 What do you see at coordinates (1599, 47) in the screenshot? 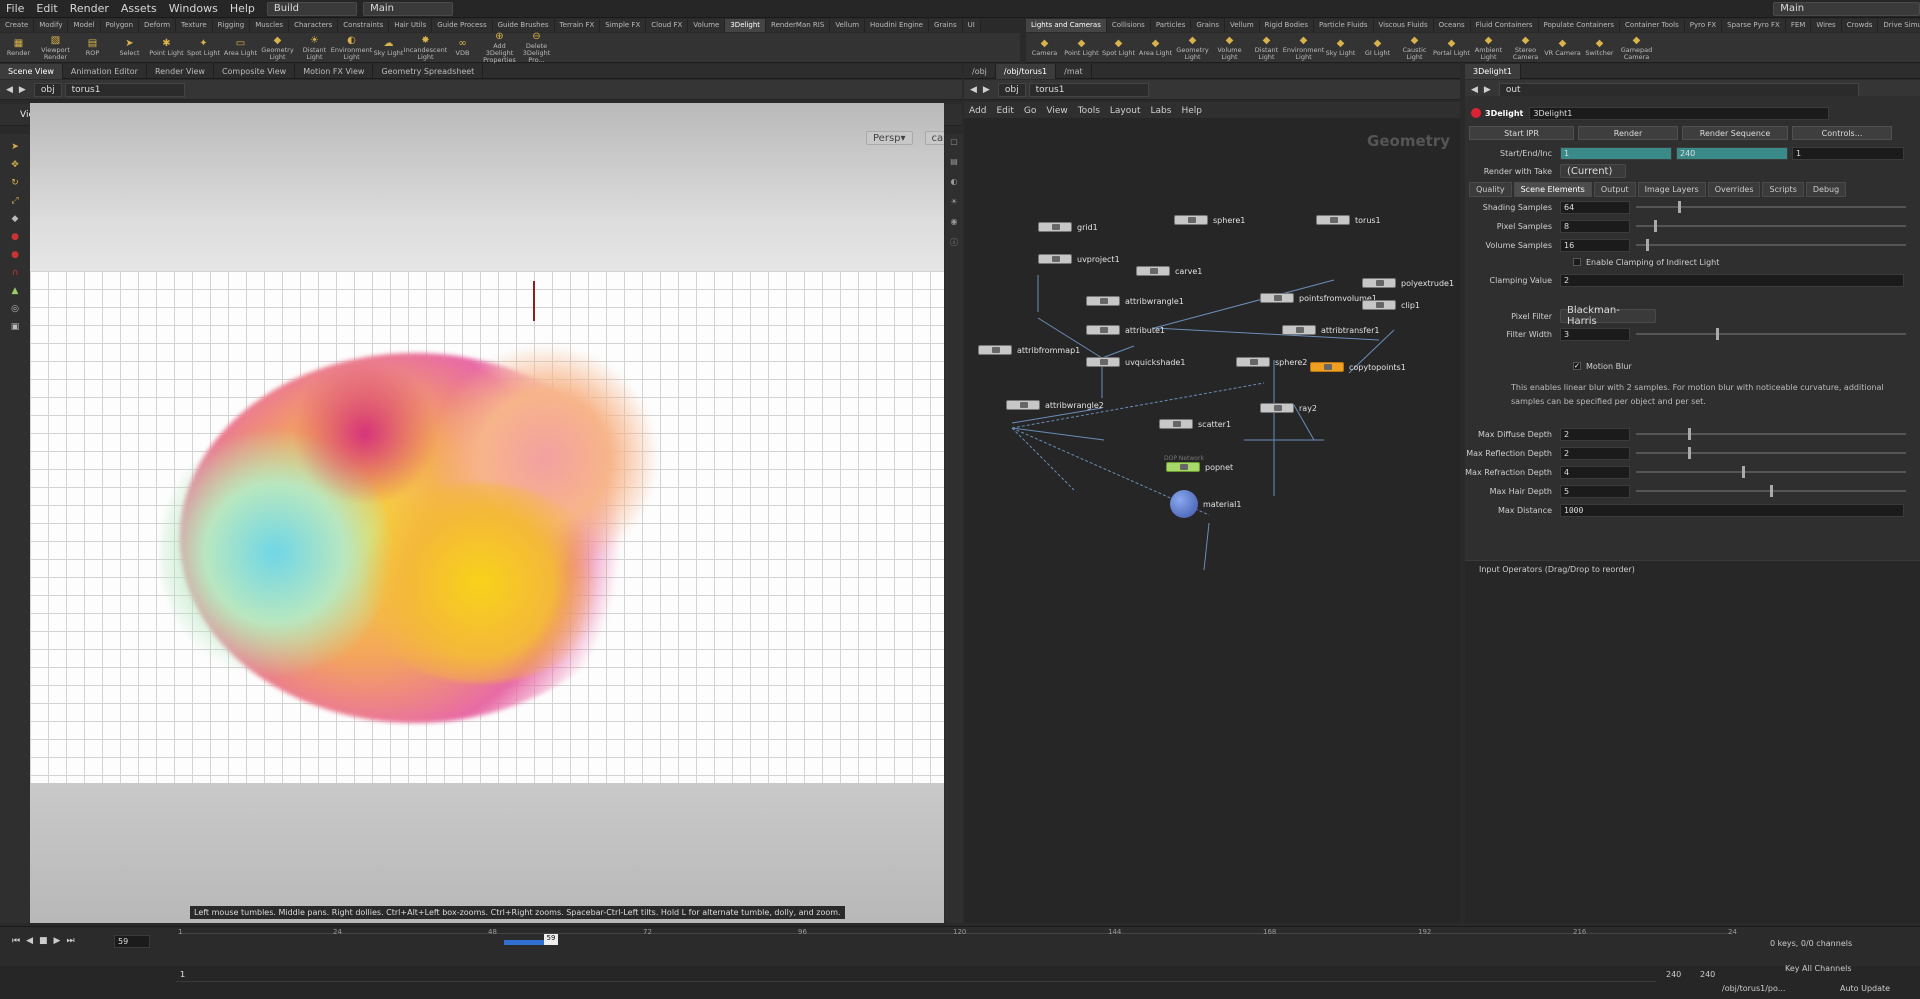
I see `shelf-tool-right-15: ◆ Switcher` at bounding box center [1599, 47].